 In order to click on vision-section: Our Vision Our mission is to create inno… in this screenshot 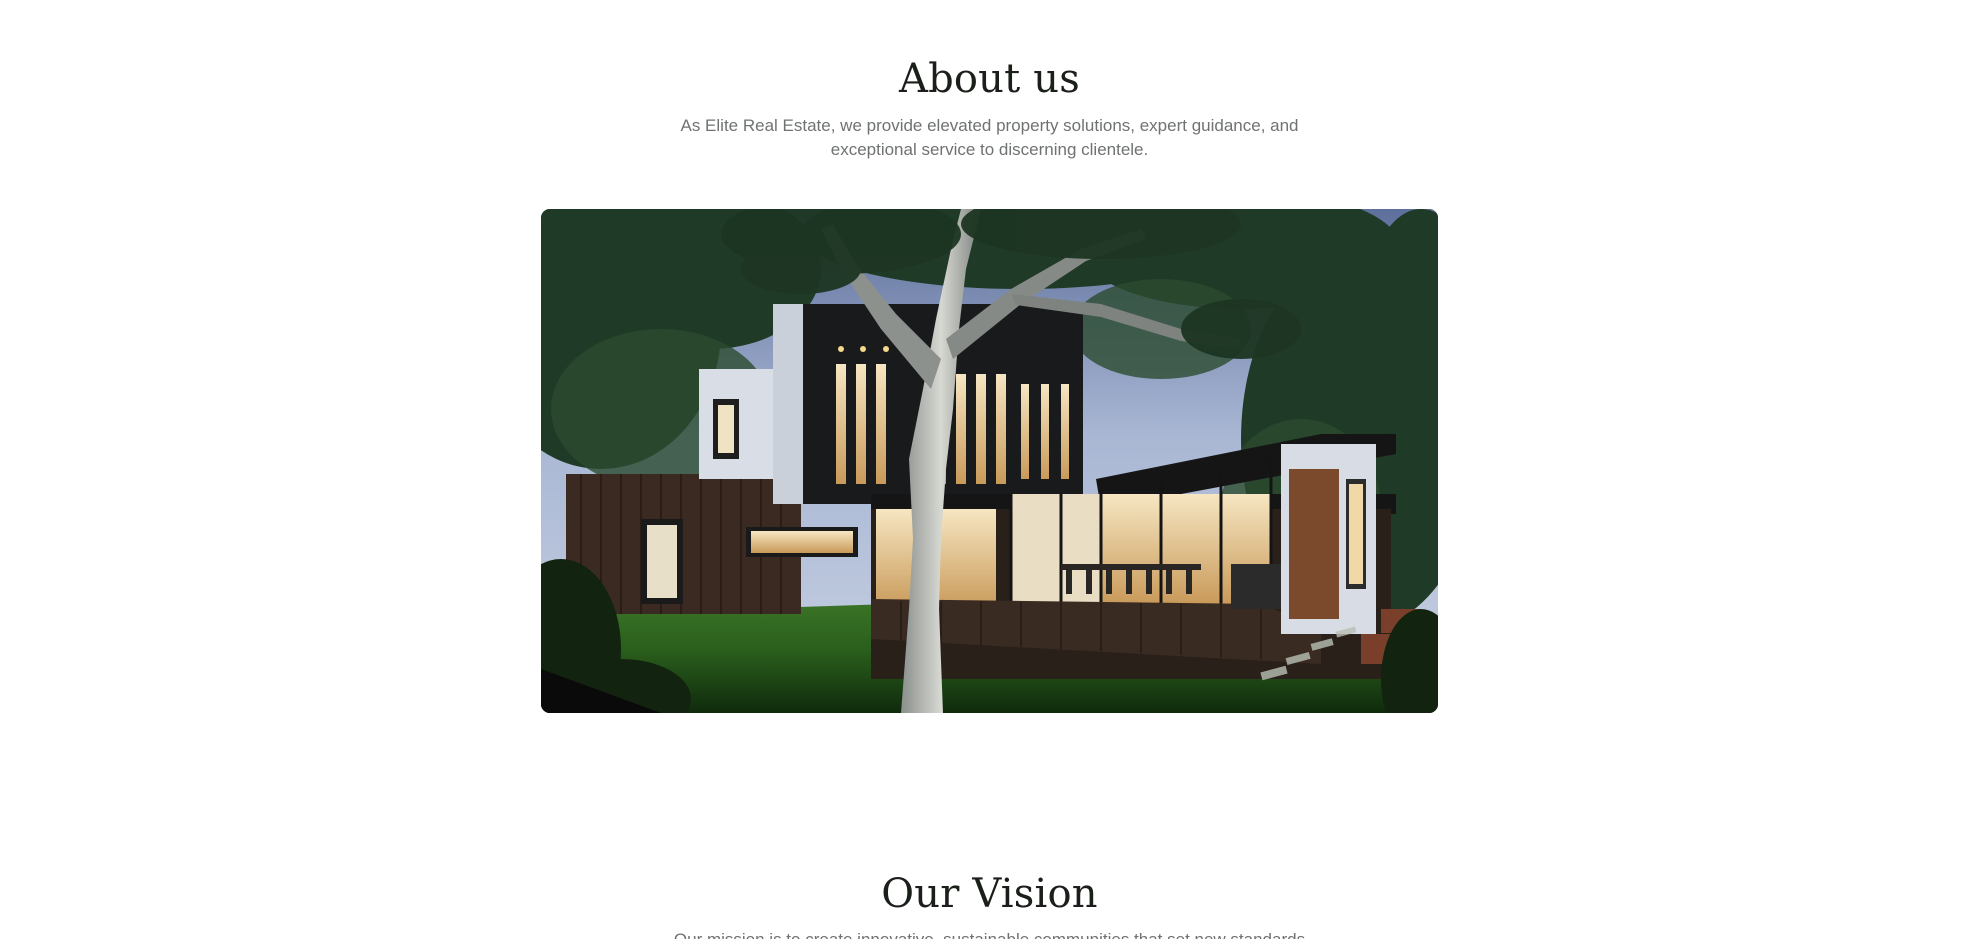, I will do `click(989, 903)`.